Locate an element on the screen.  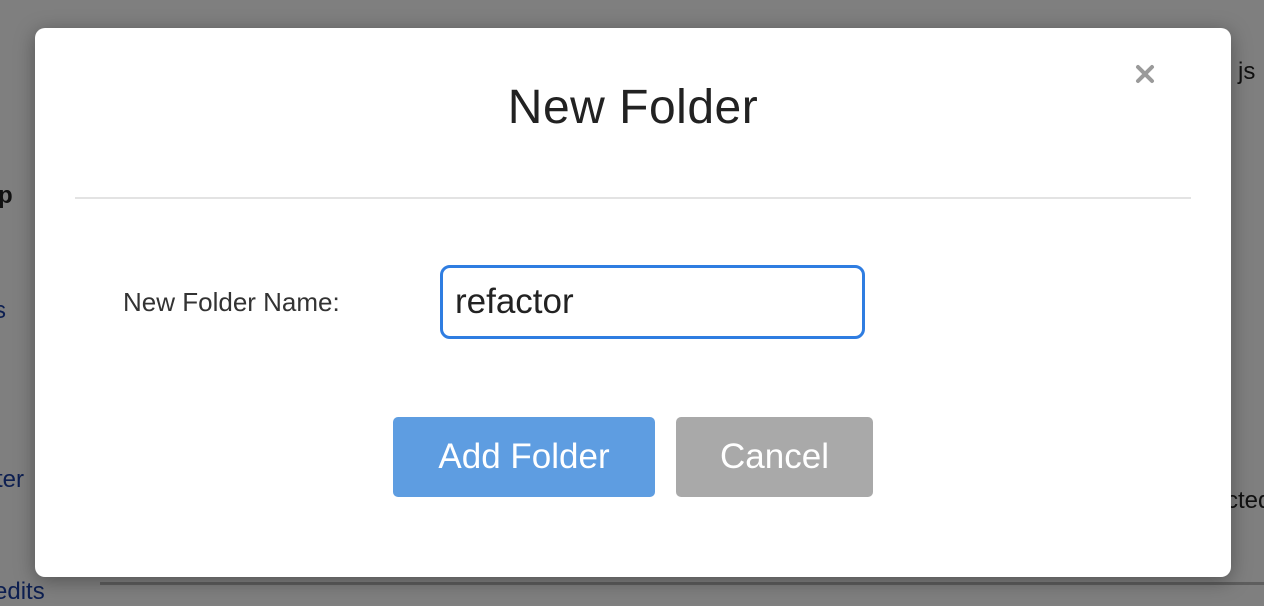
header-divider is located at coordinates (633, 198).